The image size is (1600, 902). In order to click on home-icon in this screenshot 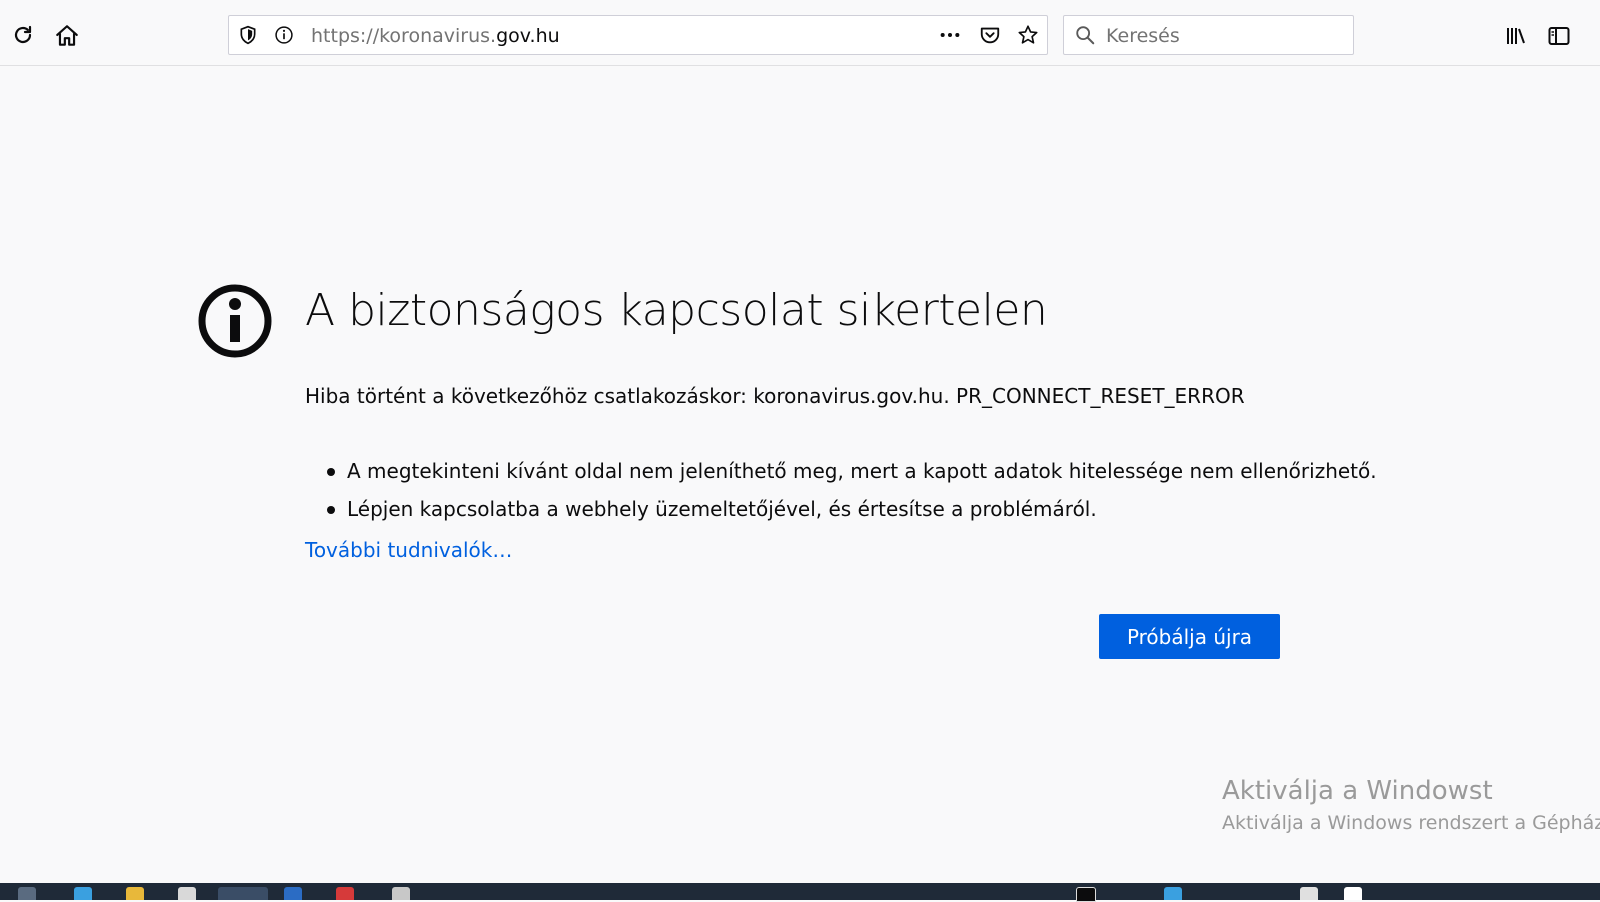, I will do `click(67, 35)`.